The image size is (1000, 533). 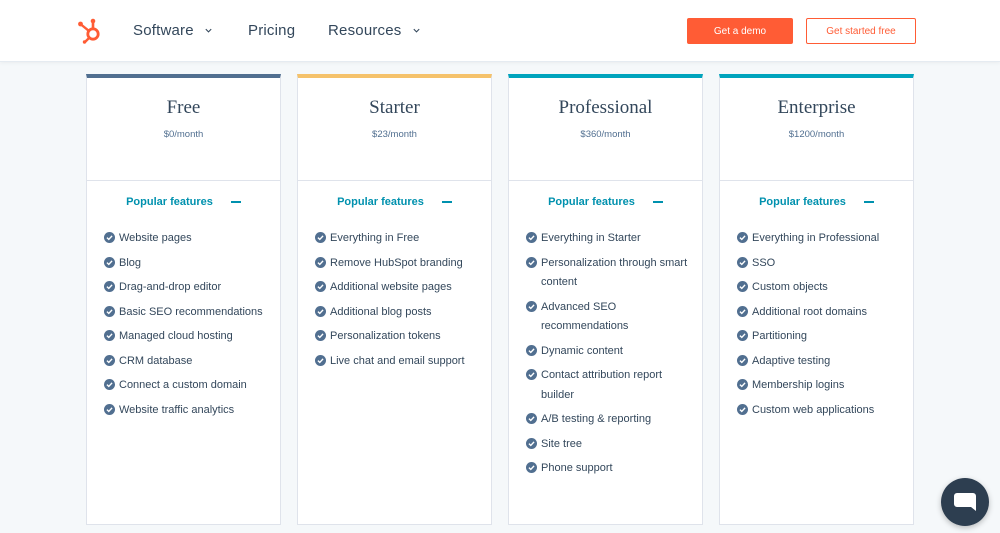 I want to click on feature-item: Everything in Free, so click(x=398, y=239).